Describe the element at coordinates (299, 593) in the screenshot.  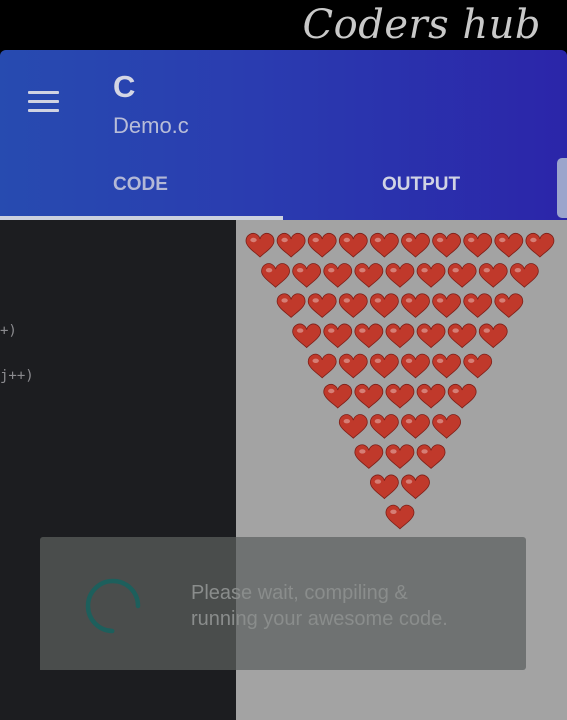
I see `loading-message-line1: Please wait, compiling &` at that location.